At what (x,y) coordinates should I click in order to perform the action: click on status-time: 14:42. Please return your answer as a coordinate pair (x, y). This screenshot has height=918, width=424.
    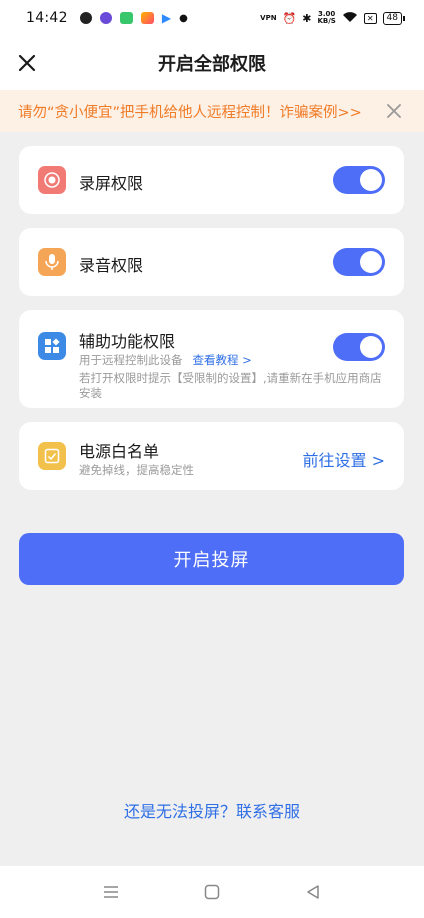
    Looking at the image, I should click on (47, 18).